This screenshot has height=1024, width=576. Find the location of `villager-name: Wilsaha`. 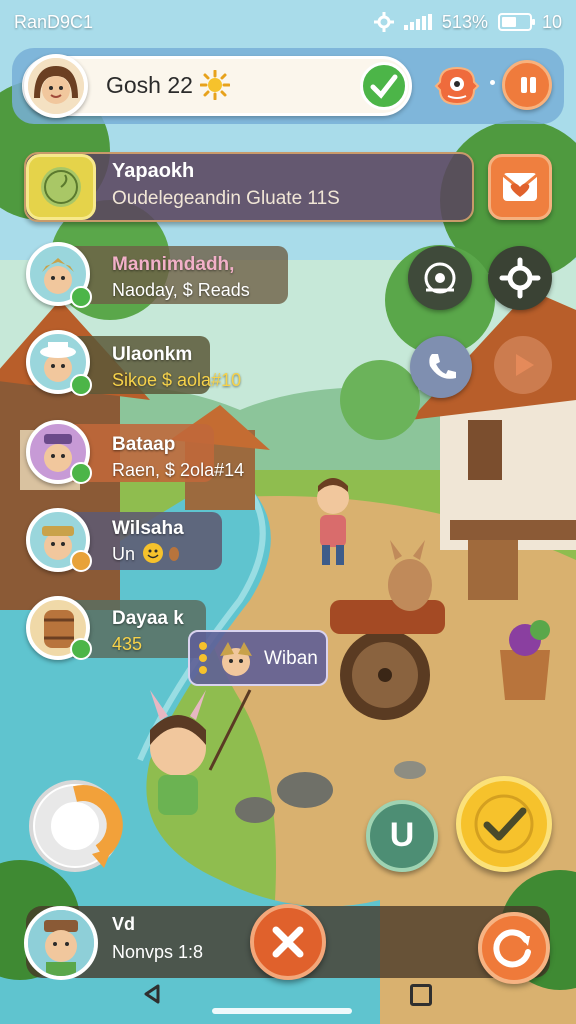

villager-name: Wilsaha is located at coordinates (148, 528).